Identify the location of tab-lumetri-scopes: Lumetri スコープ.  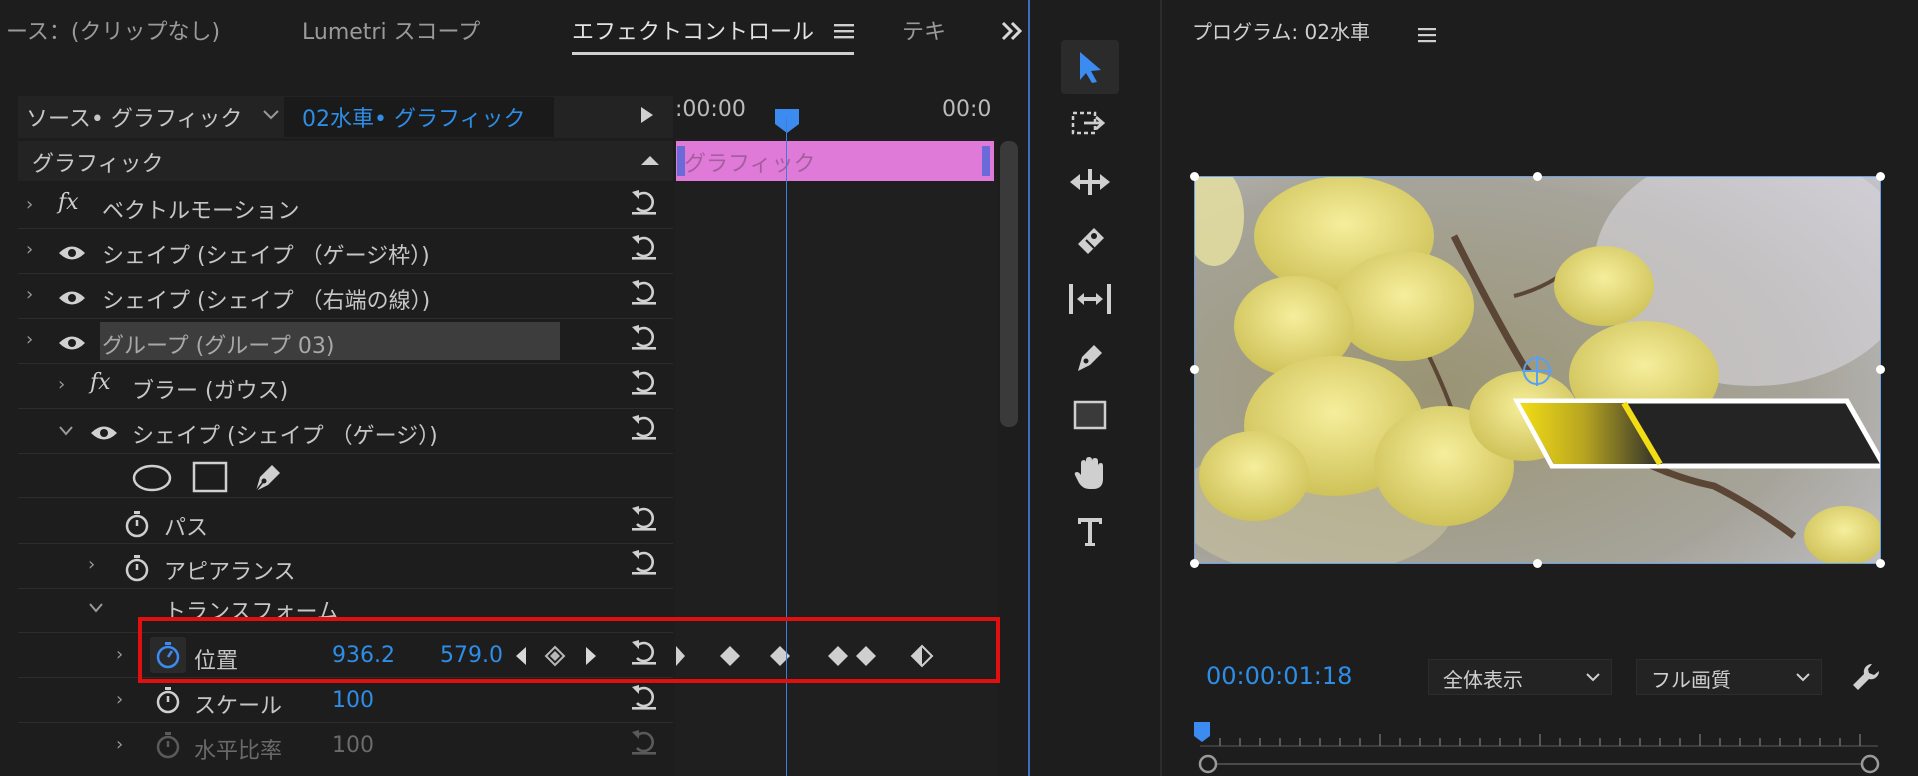
(391, 30).